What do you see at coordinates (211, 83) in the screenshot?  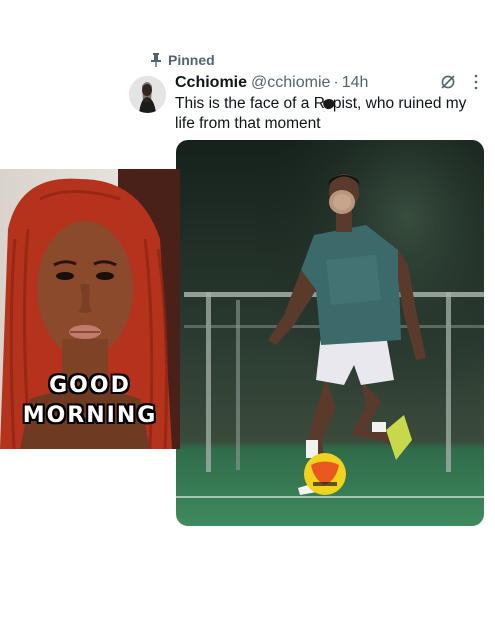 I see `display-name: Cchiomie` at bounding box center [211, 83].